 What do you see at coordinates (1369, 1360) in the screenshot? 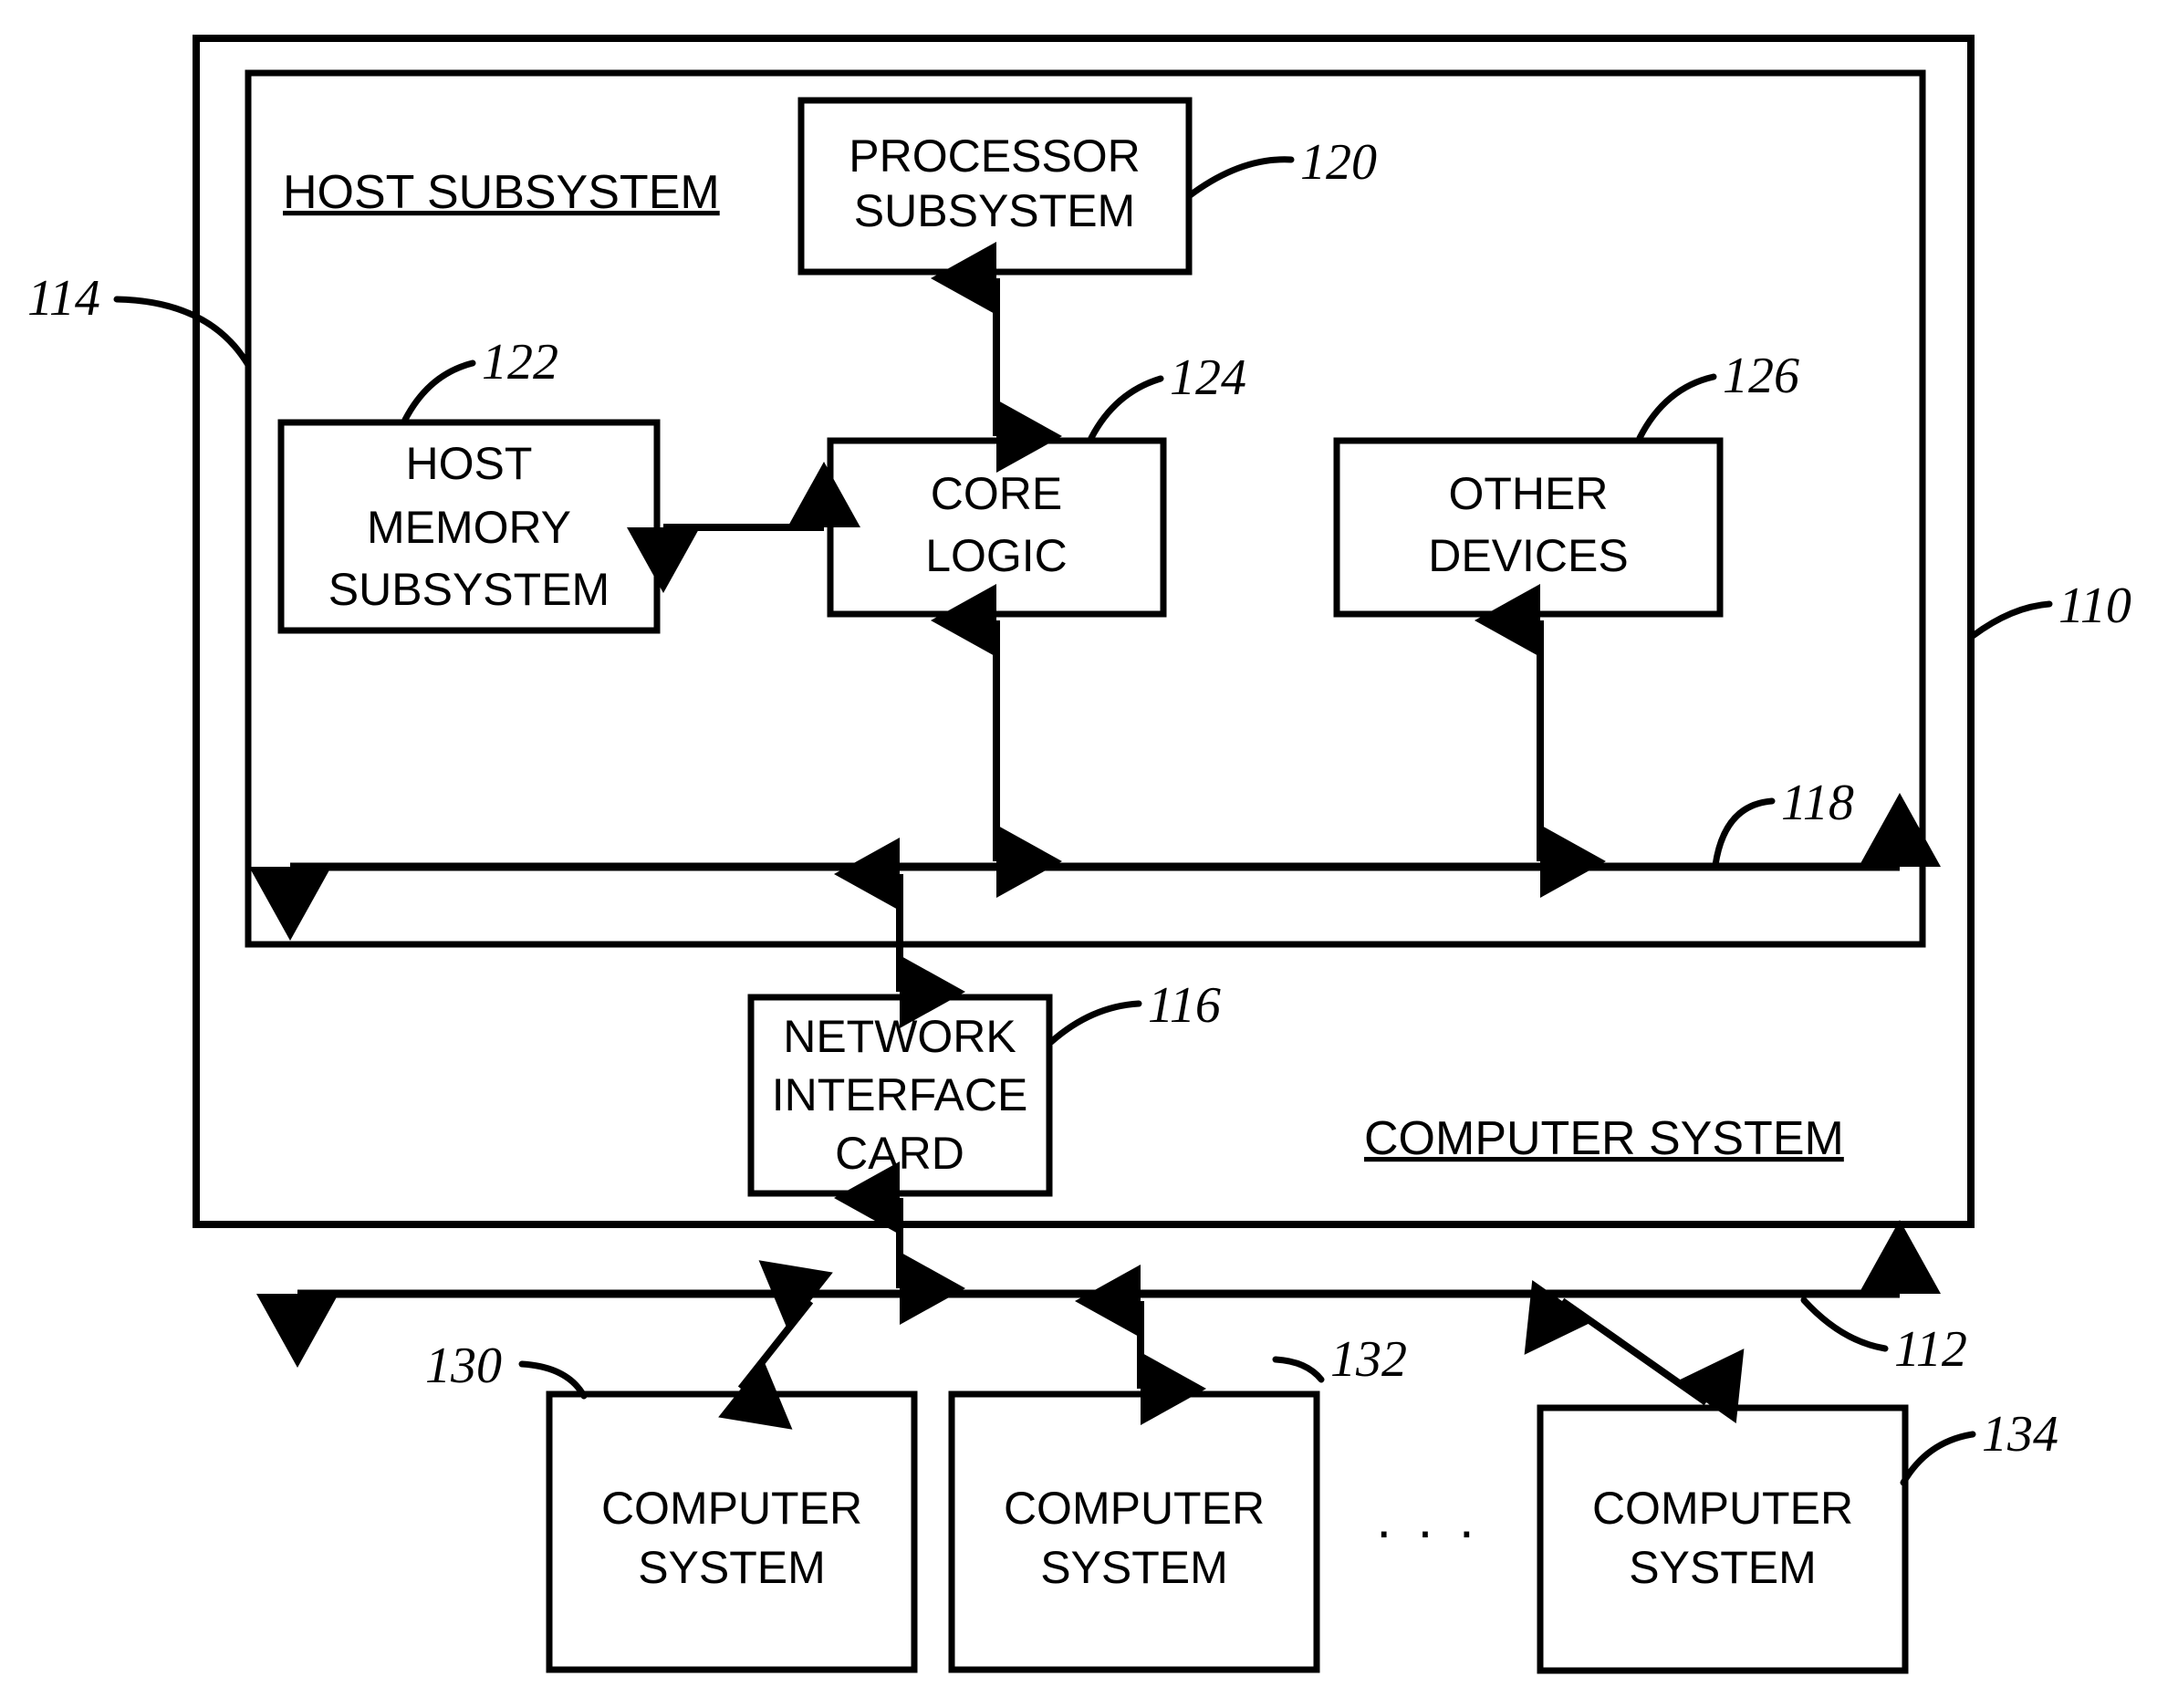
I see `ref-132: 132` at bounding box center [1369, 1360].